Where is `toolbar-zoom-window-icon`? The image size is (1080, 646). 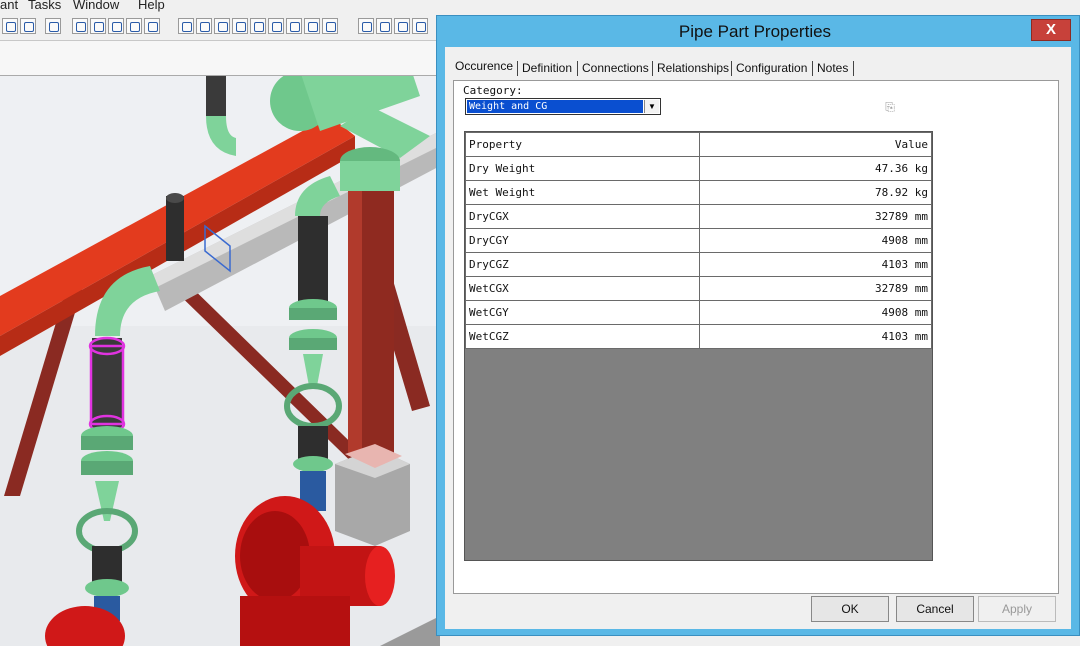 toolbar-zoom-window-icon is located at coordinates (402, 26).